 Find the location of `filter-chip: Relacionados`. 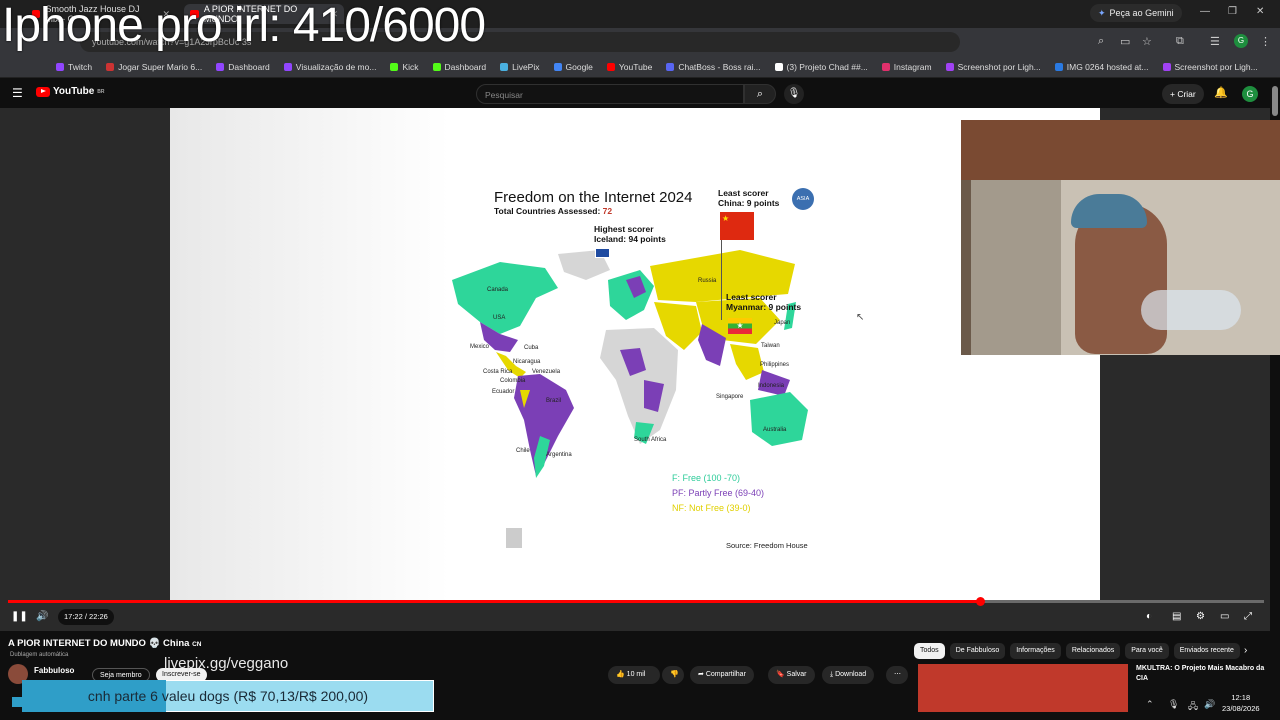

filter-chip: Relacionados is located at coordinates (1093, 651).